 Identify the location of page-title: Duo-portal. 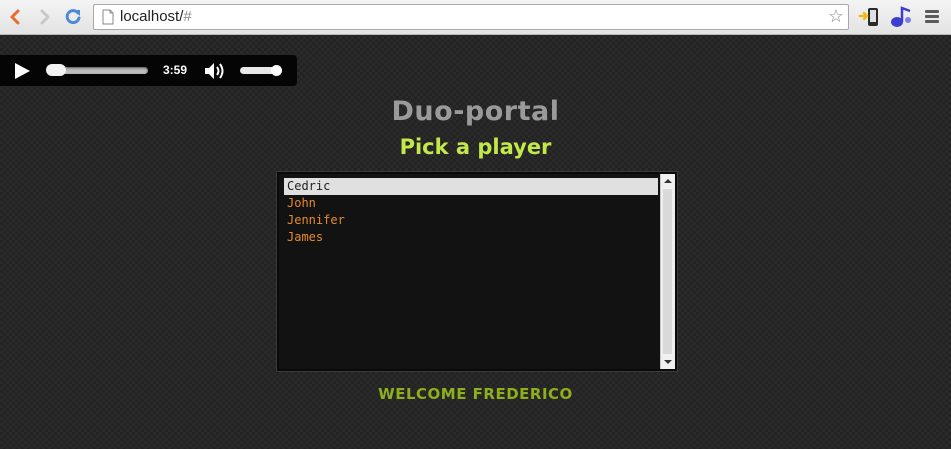
(475, 111).